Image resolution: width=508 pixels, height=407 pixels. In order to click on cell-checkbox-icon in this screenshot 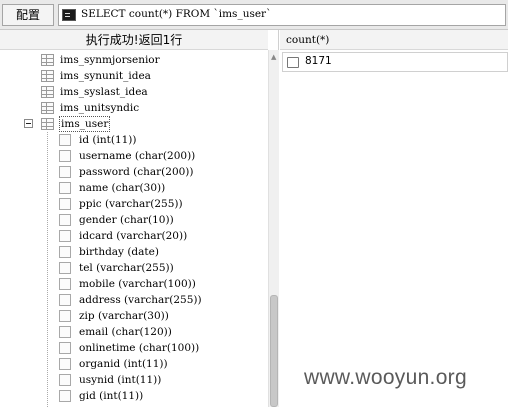, I will do `click(293, 62)`.